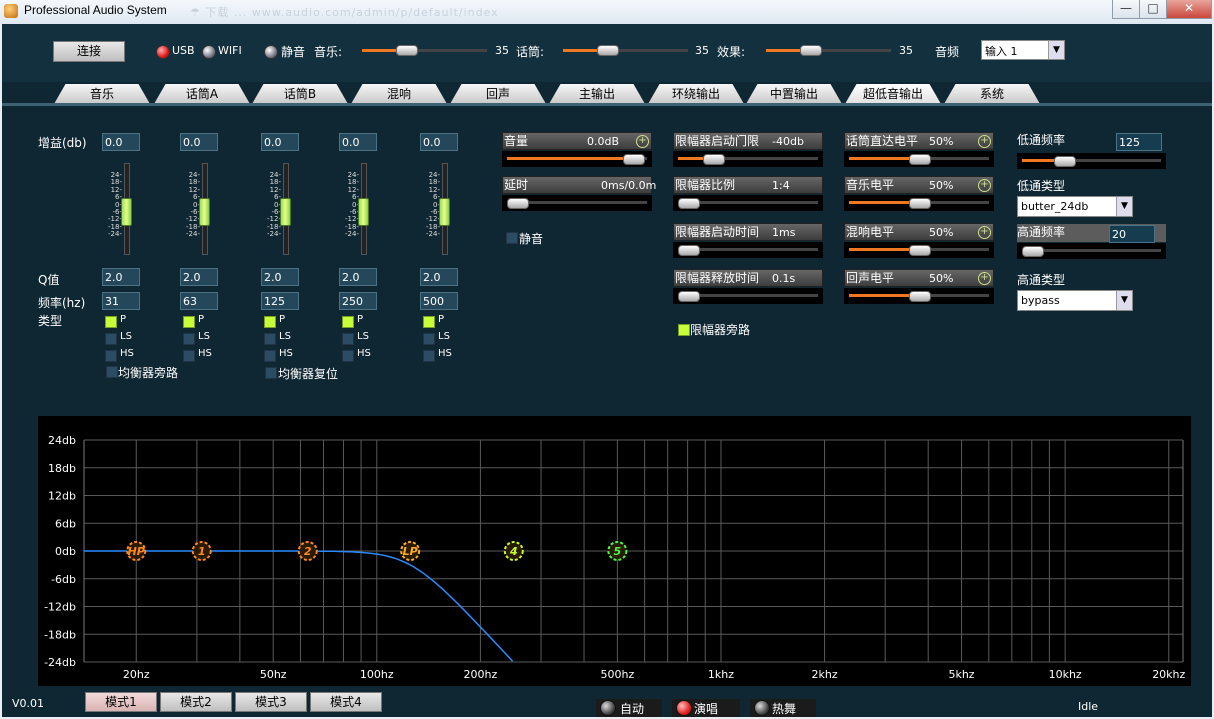 This screenshot has height=719, width=1214. Describe the element at coordinates (577, 159) in the screenshot. I see `volume-slider` at that location.